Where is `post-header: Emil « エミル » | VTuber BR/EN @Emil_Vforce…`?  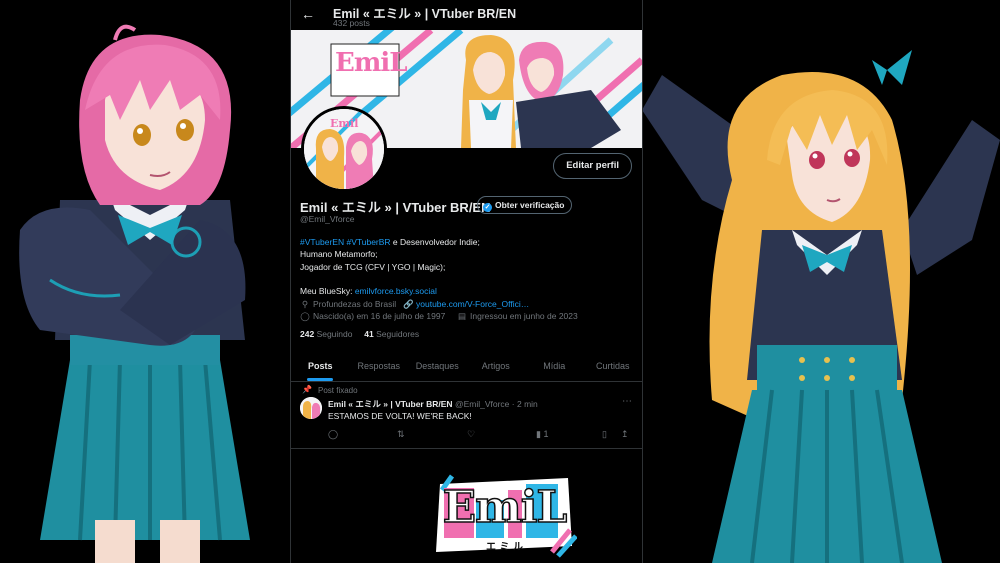
post-header: Emil « エミル » | VTuber BR/EN @Emil_Vforce… is located at coordinates (433, 404).